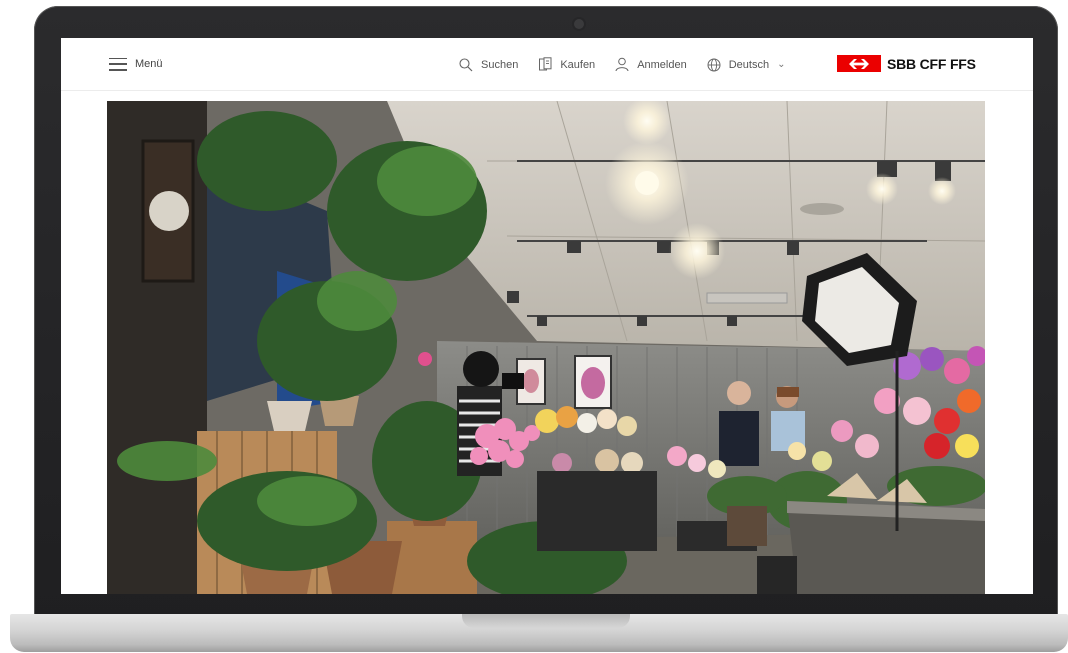 The image size is (1068, 653). Describe the element at coordinates (622, 64) in the screenshot. I see `user-icon` at that location.